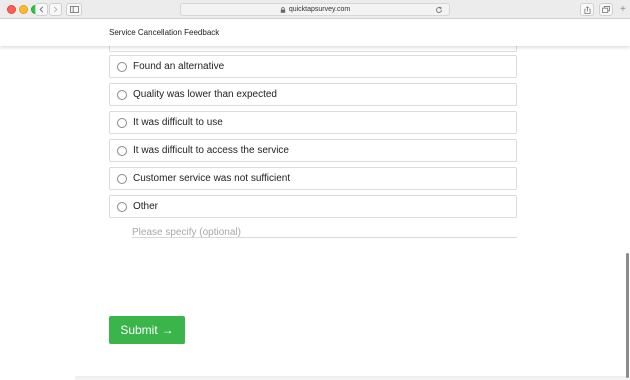 This screenshot has height=380, width=630. I want to click on option-difficult-to-access: It was difficult to access the service, so click(313, 150).